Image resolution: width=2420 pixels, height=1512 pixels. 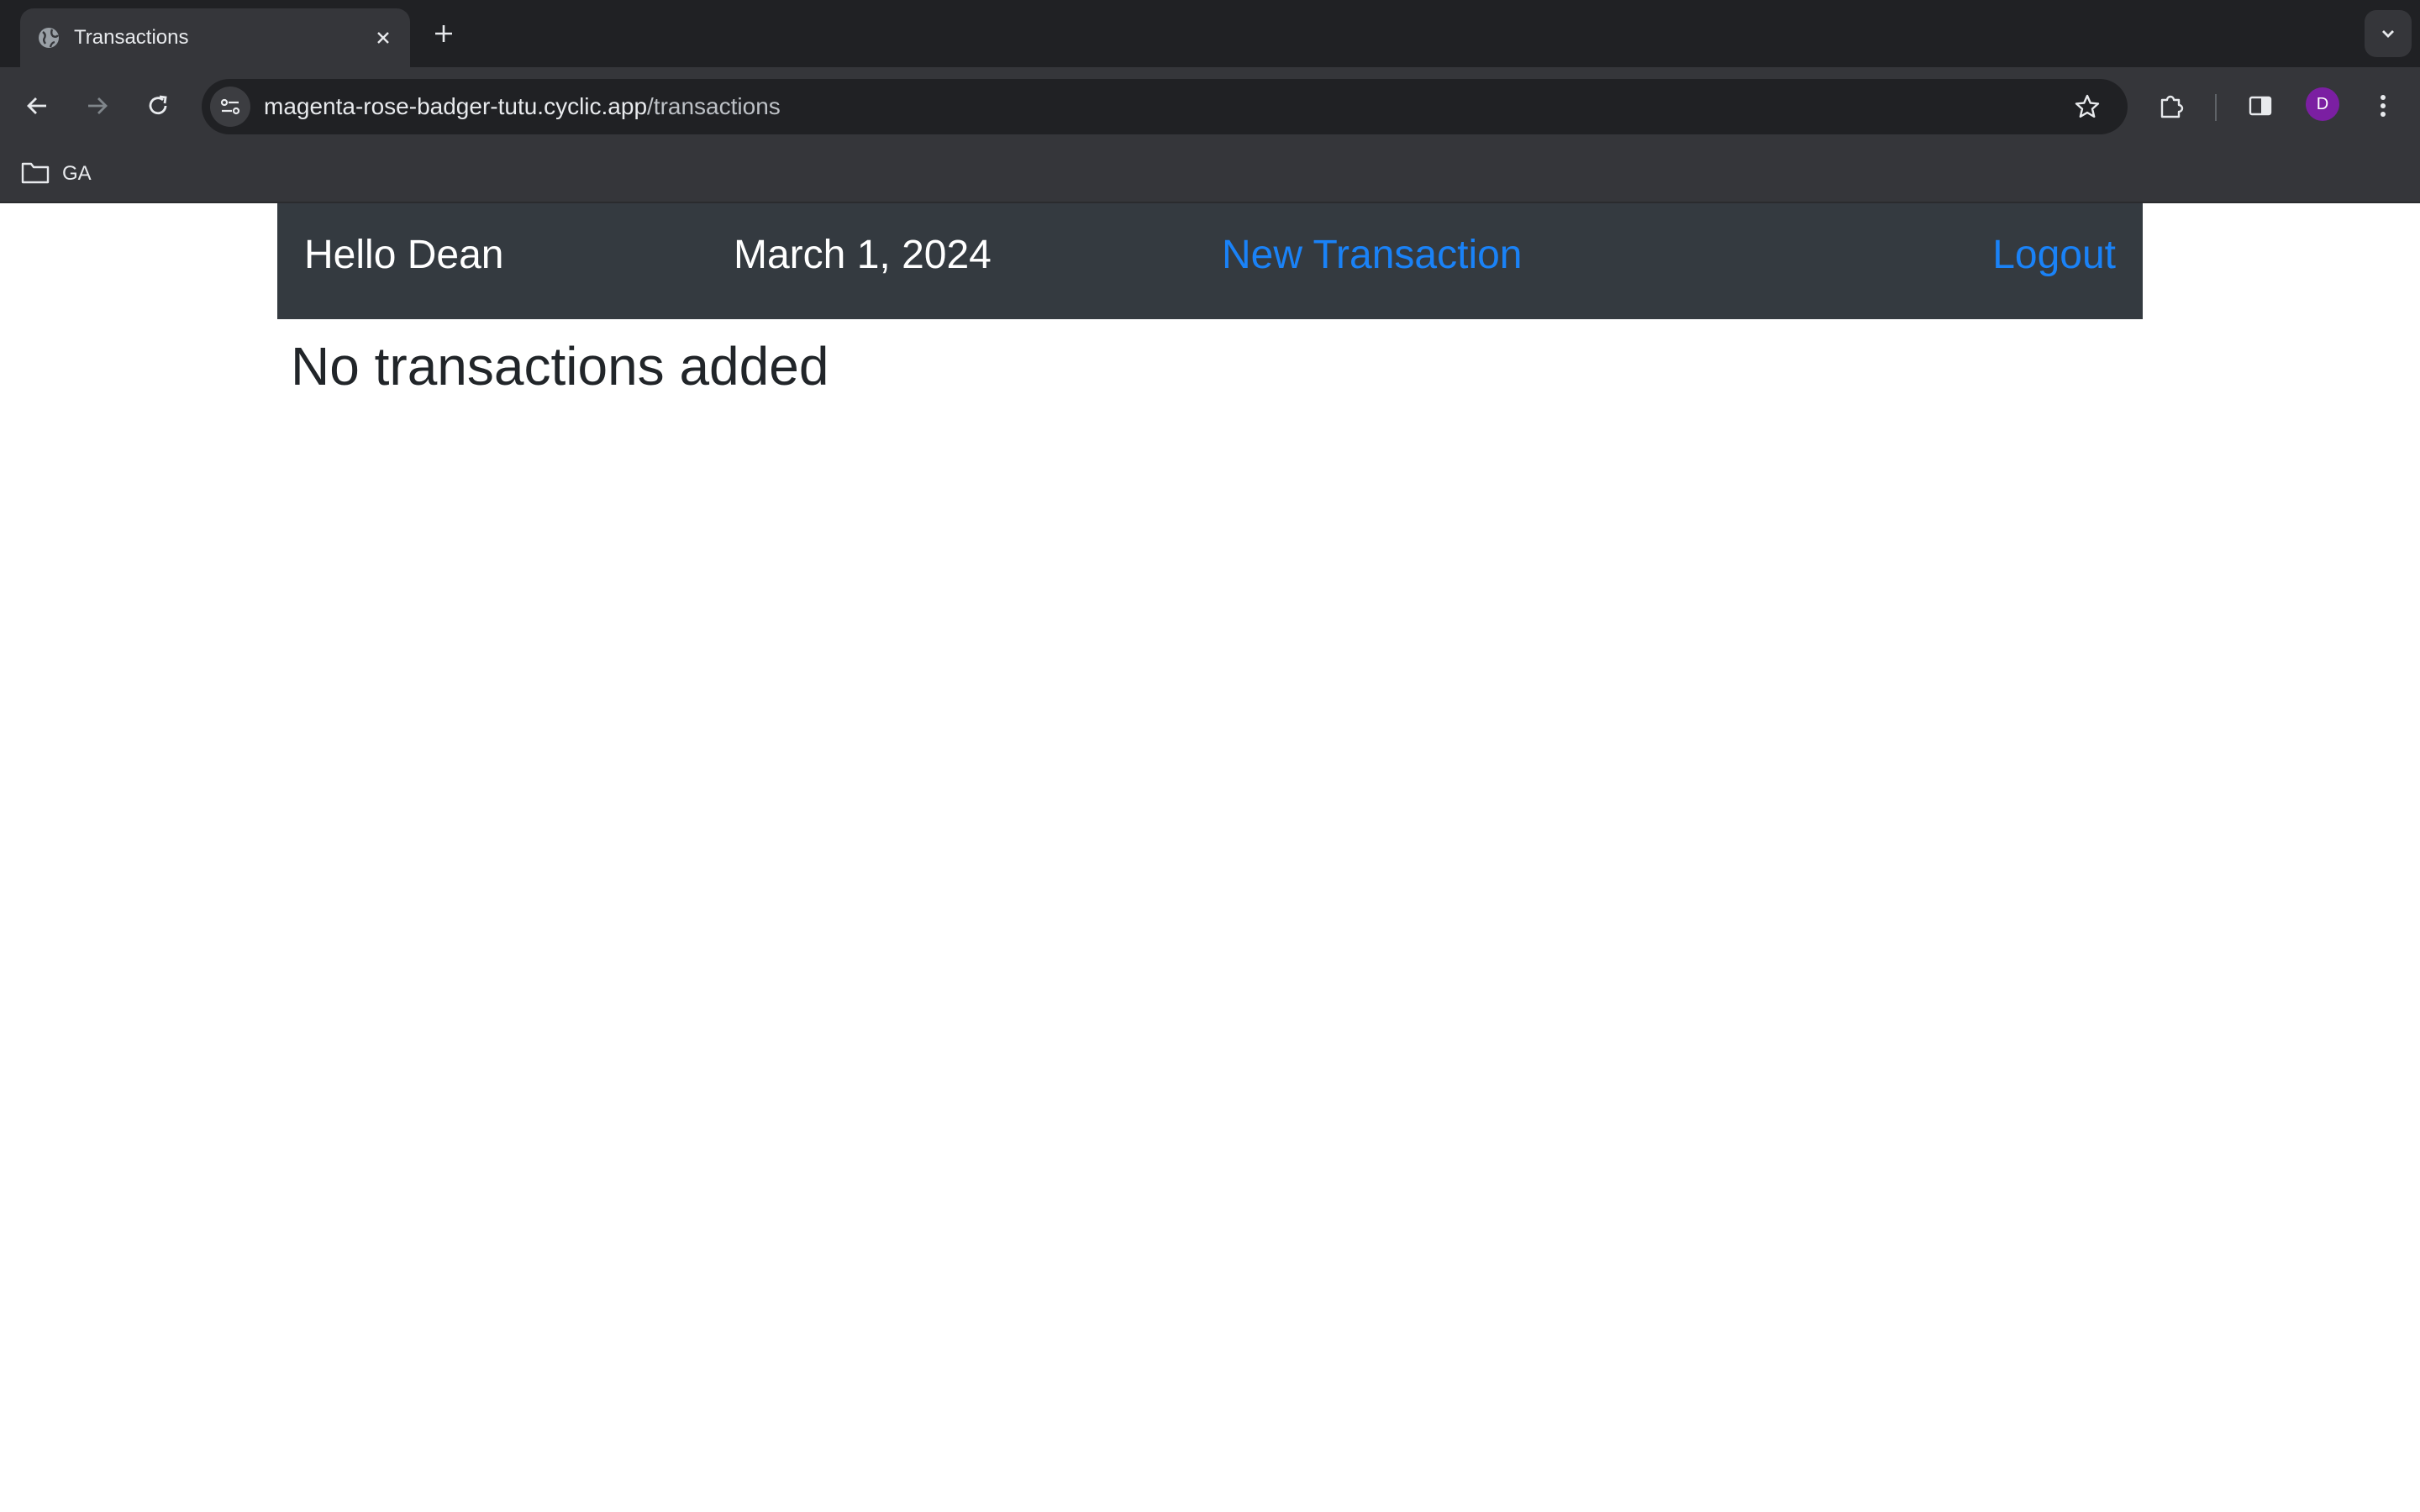 What do you see at coordinates (863, 255) in the screenshot?
I see `current-date: March 1, 2024` at bounding box center [863, 255].